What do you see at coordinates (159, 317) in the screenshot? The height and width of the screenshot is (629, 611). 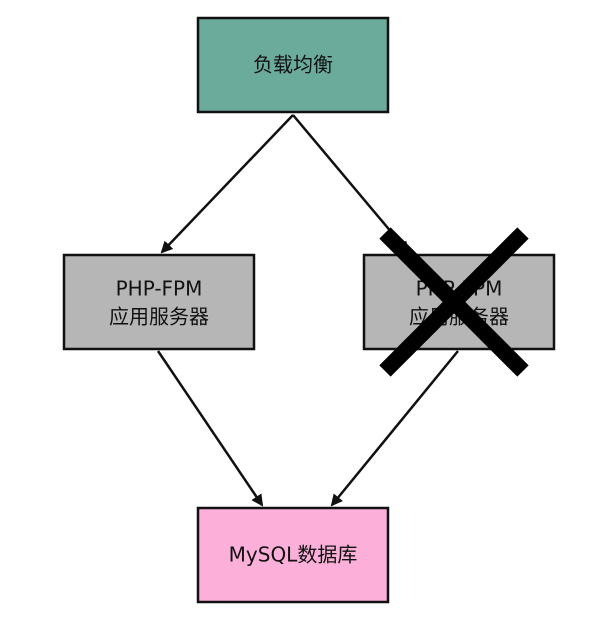 I see `app-server-left-line2: 应用服务器` at bounding box center [159, 317].